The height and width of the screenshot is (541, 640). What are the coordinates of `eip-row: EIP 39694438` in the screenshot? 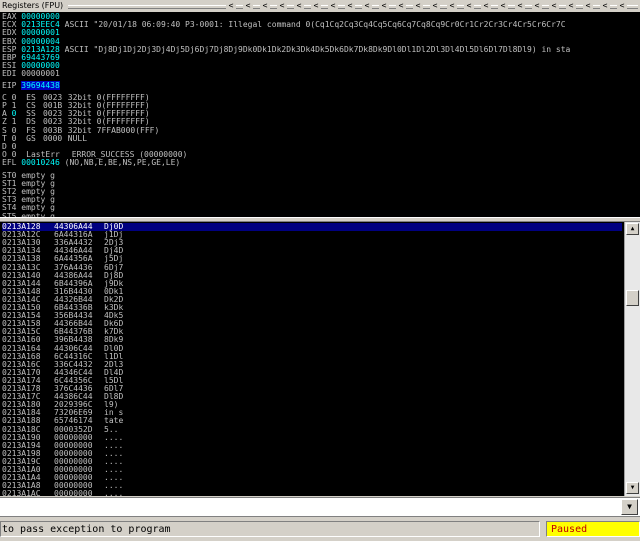 It's located at (31, 85).